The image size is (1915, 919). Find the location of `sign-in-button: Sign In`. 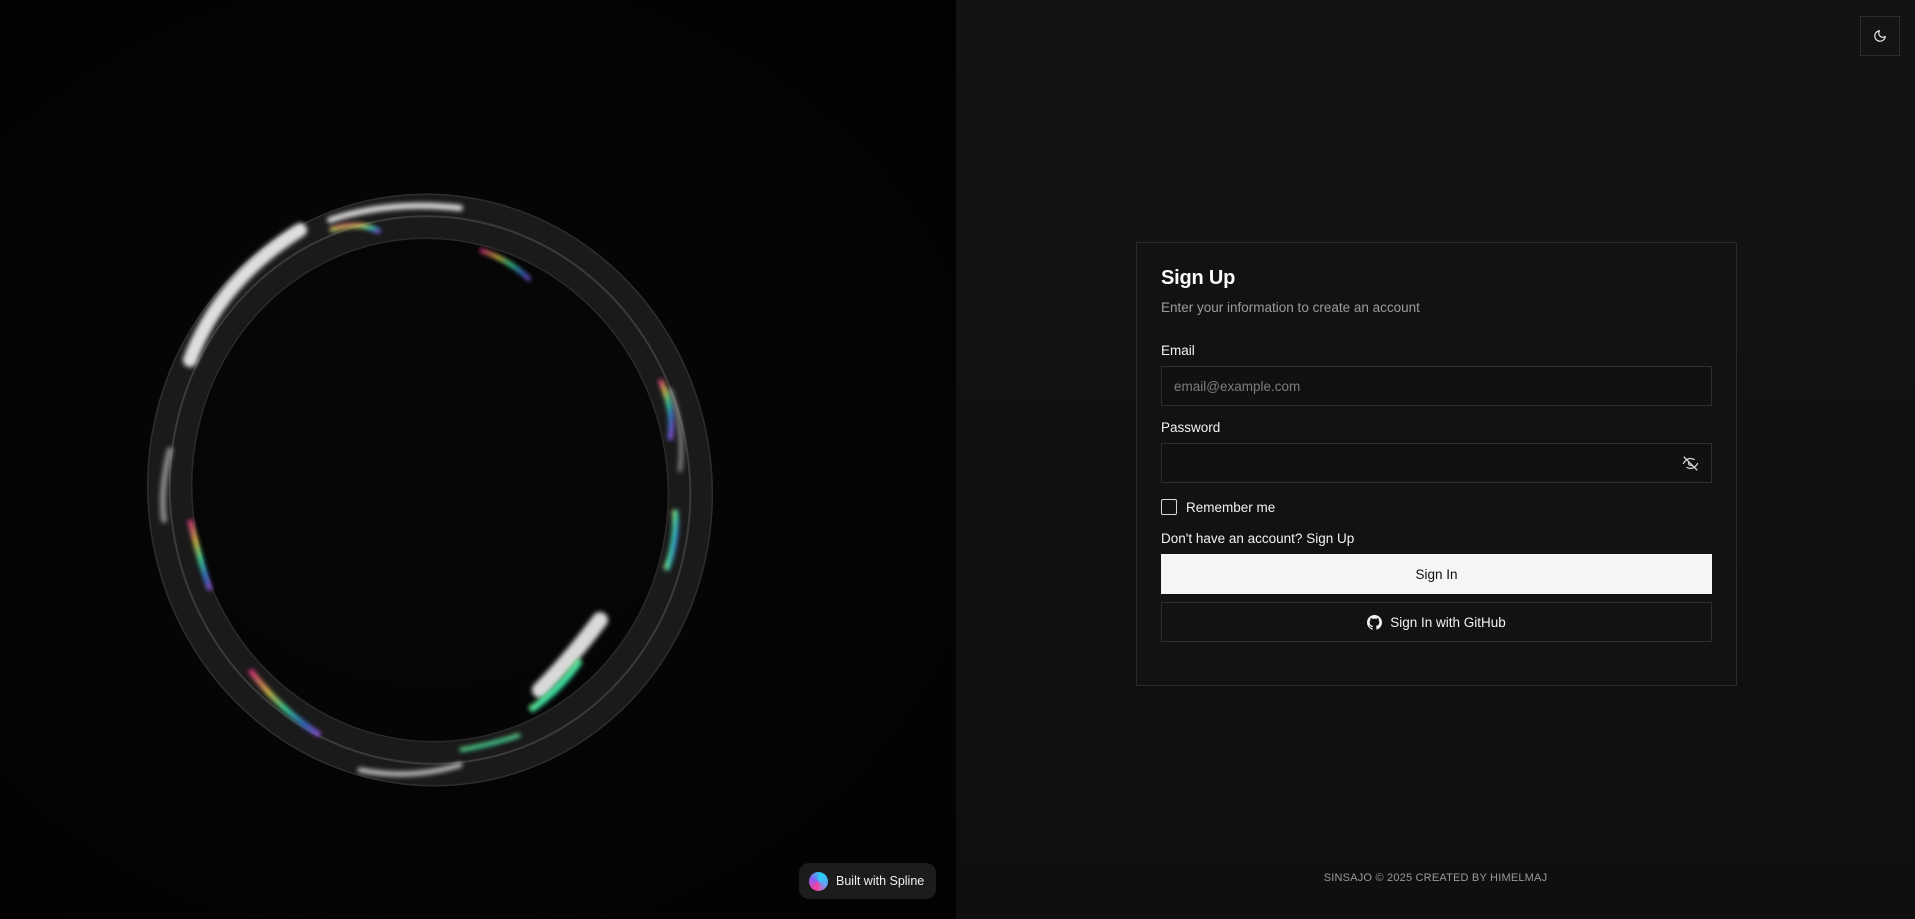

sign-in-button: Sign In is located at coordinates (1436, 574).